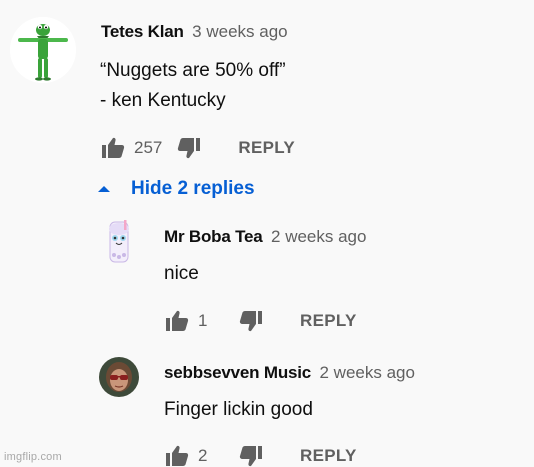 The width and height of the screenshot is (534, 467). Describe the element at coordinates (203, 320) in the screenshot. I see `like-count: 1` at that location.